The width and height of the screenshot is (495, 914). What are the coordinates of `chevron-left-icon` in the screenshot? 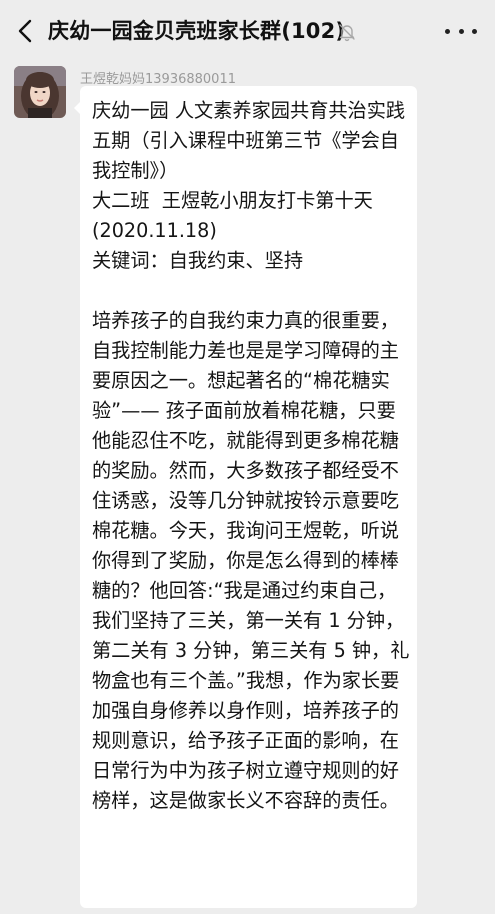 It's located at (25, 31).